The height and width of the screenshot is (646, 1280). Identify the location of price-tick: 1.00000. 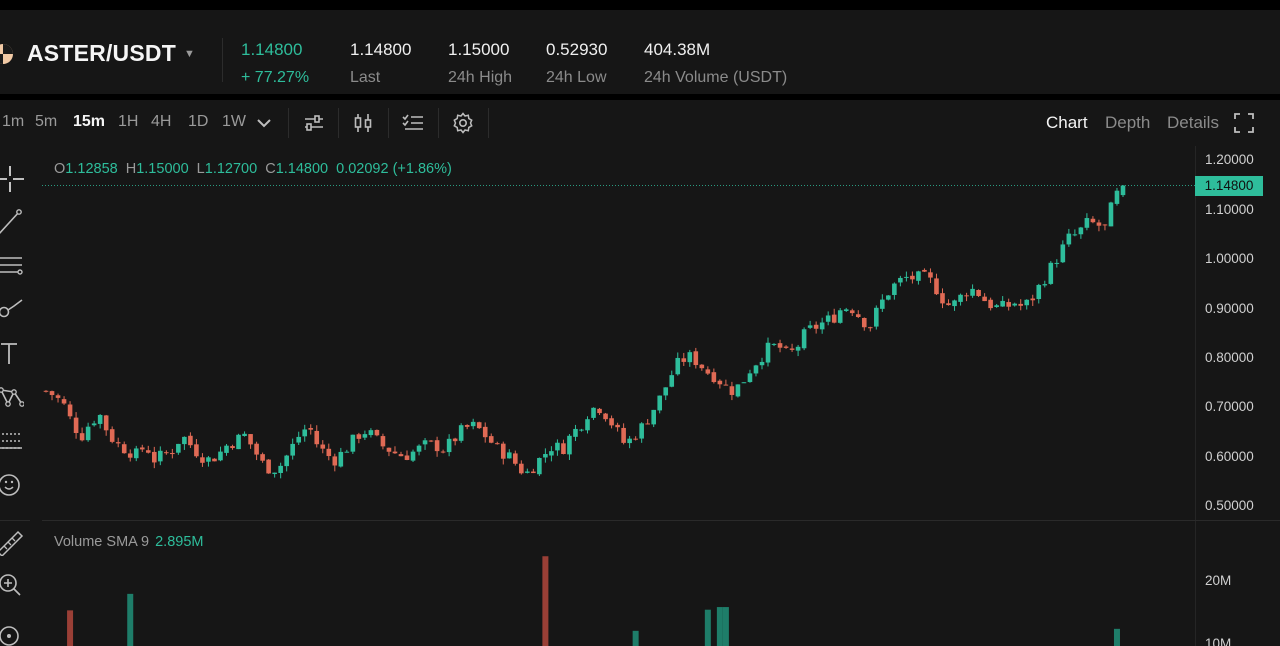
(1229, 258).